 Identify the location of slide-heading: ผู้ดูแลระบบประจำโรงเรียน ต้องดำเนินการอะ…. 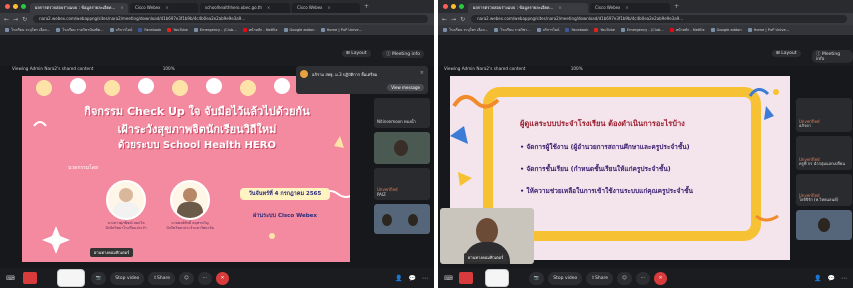
(602, 123).